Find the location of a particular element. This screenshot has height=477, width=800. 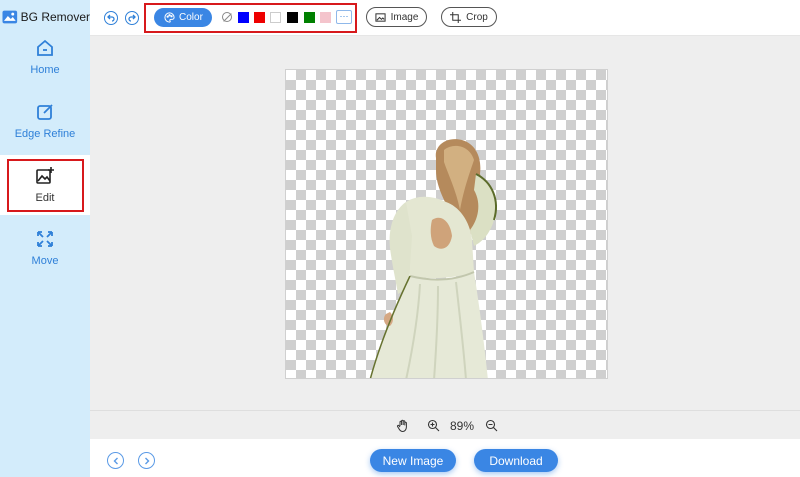

app-title: BG Remover is located at coordinates (45, 17).